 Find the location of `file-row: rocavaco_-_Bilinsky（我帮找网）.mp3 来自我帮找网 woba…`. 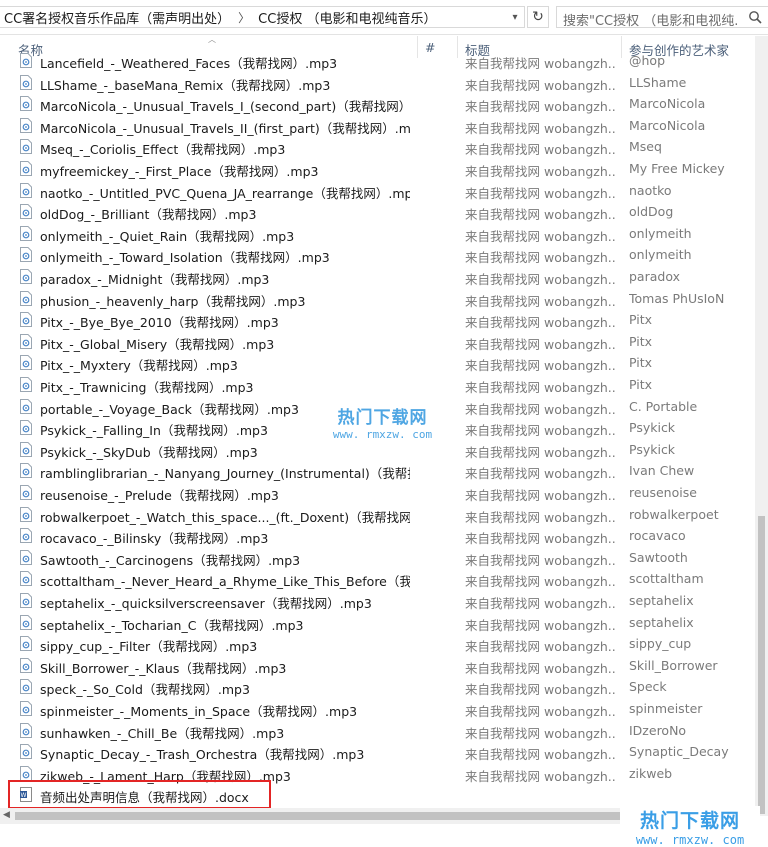

file-row: rocavaco_-_Bilinsky（我帮找网）.mp3 来自我帮找网 woba… is located at coordinates (377, 536).